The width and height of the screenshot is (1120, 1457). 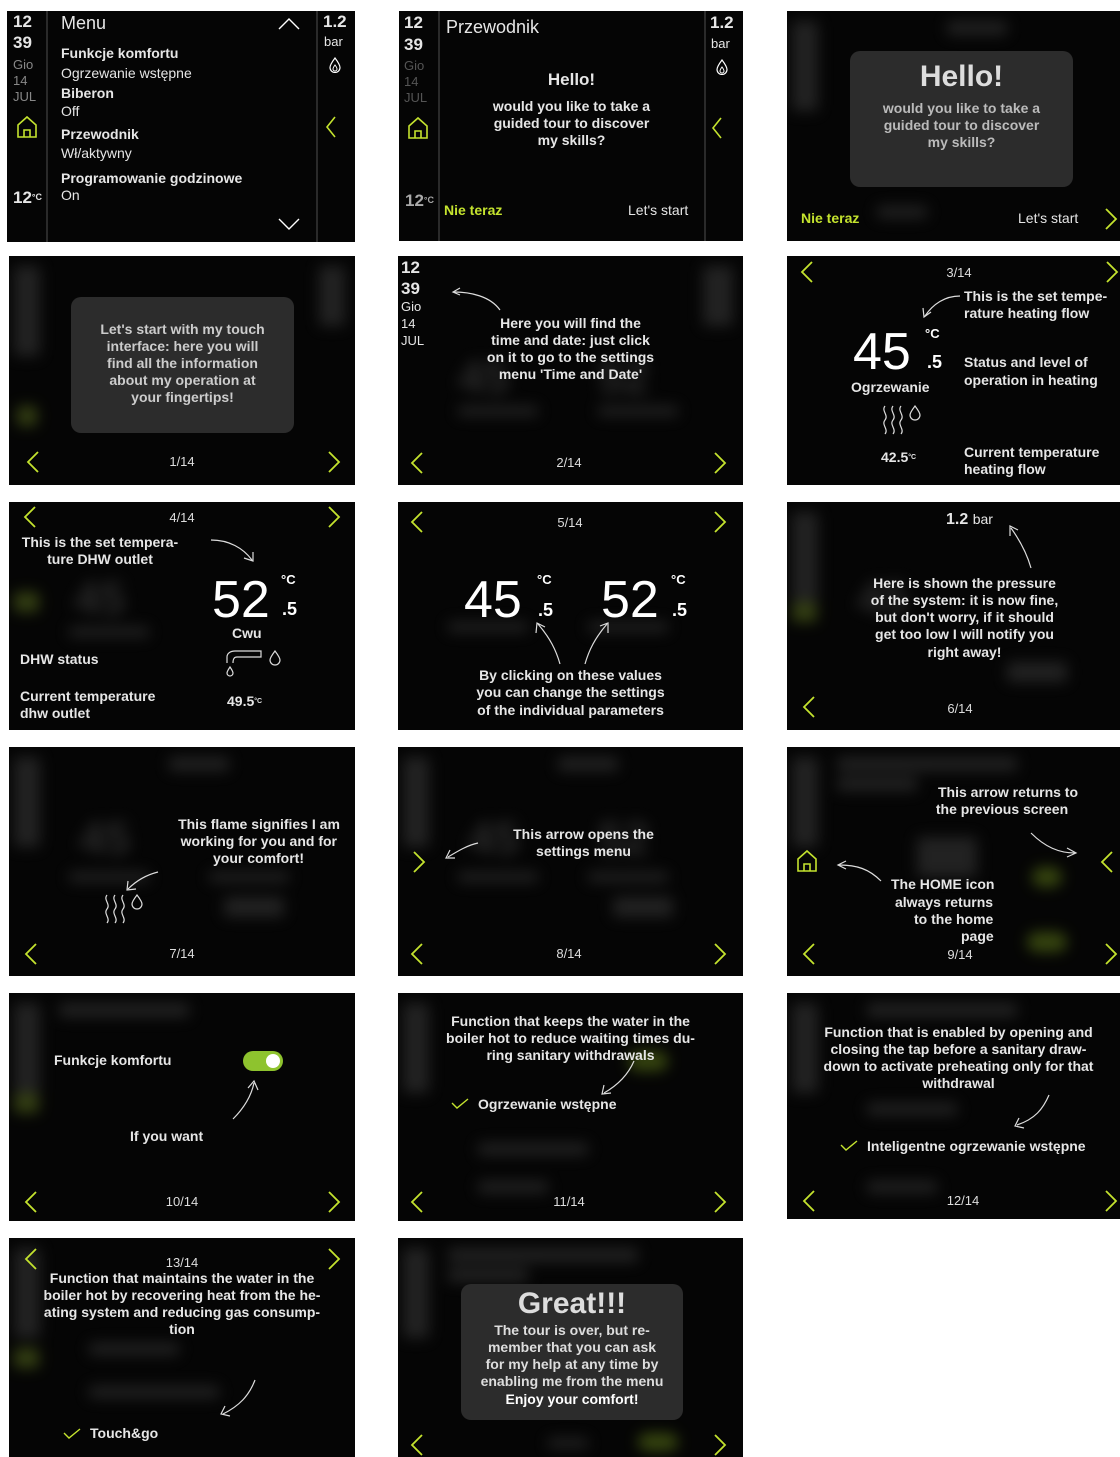 What do you see at coordinates (182, 953) in the screenshot?
I see `page-indicator: 7/14` at bounding box center [182, 953].